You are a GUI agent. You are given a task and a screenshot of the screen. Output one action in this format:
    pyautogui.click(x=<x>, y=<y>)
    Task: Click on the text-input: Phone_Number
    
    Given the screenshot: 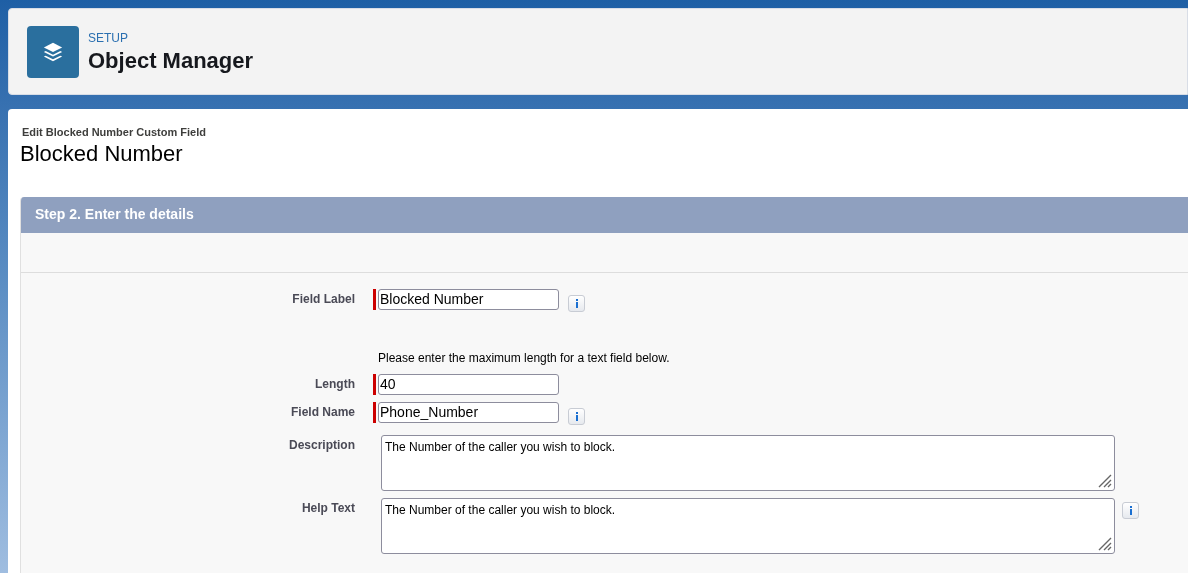 What is the action you would take?
    pyautogui.click(x=468, y=412)
    